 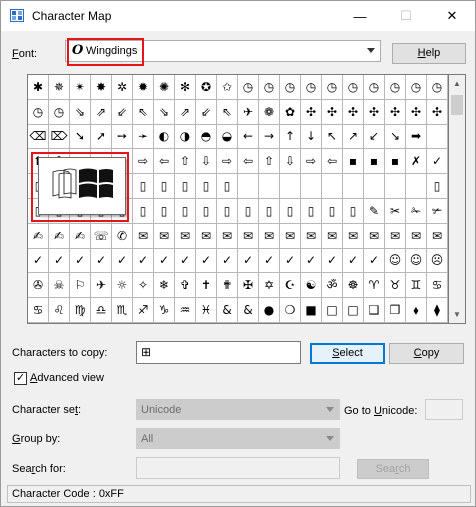 What do you see at coordinates (311, 310) in the screenshot?
I see `character-cell: ■` at bounding box center [311, 310].